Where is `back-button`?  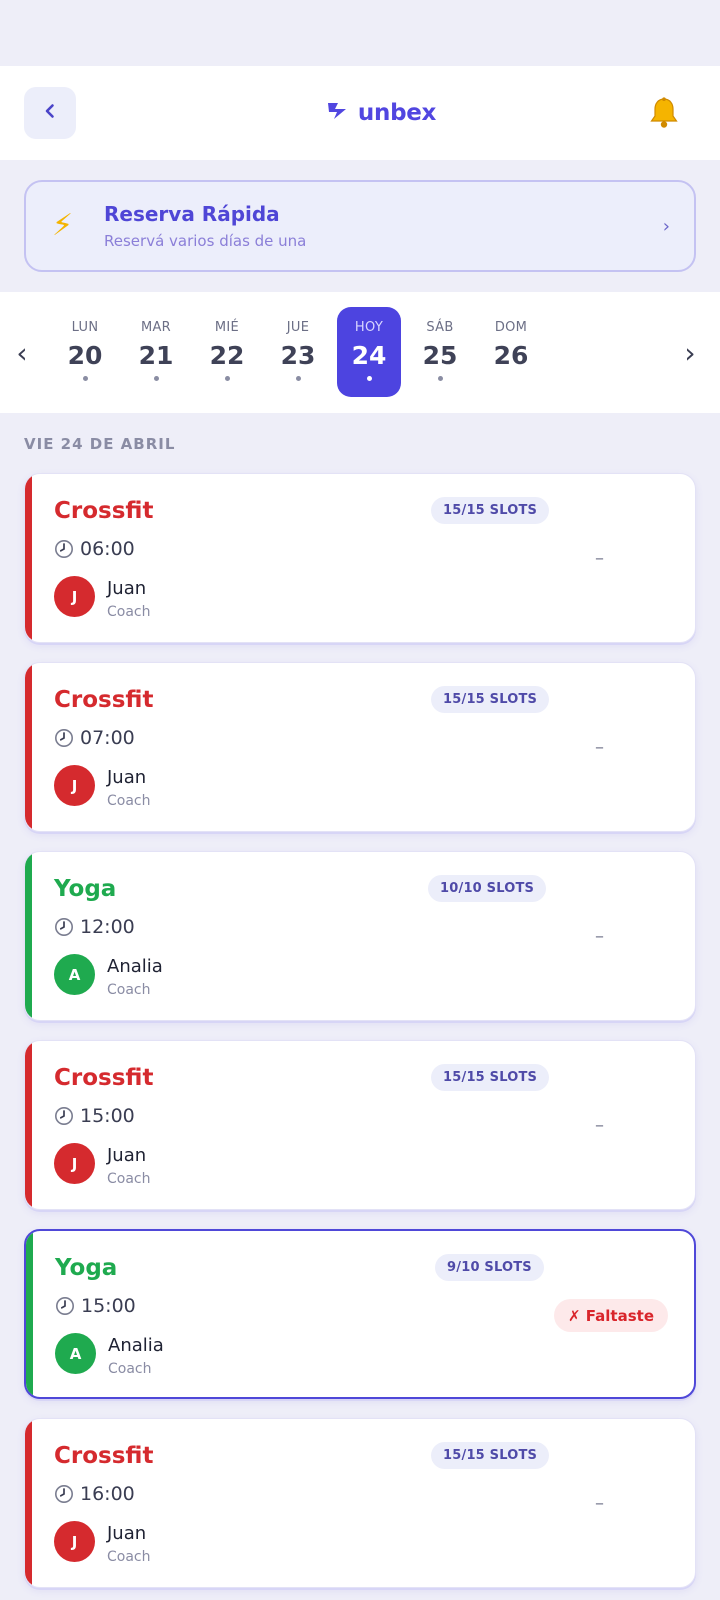
back-button is located at coordinates (50, 113).